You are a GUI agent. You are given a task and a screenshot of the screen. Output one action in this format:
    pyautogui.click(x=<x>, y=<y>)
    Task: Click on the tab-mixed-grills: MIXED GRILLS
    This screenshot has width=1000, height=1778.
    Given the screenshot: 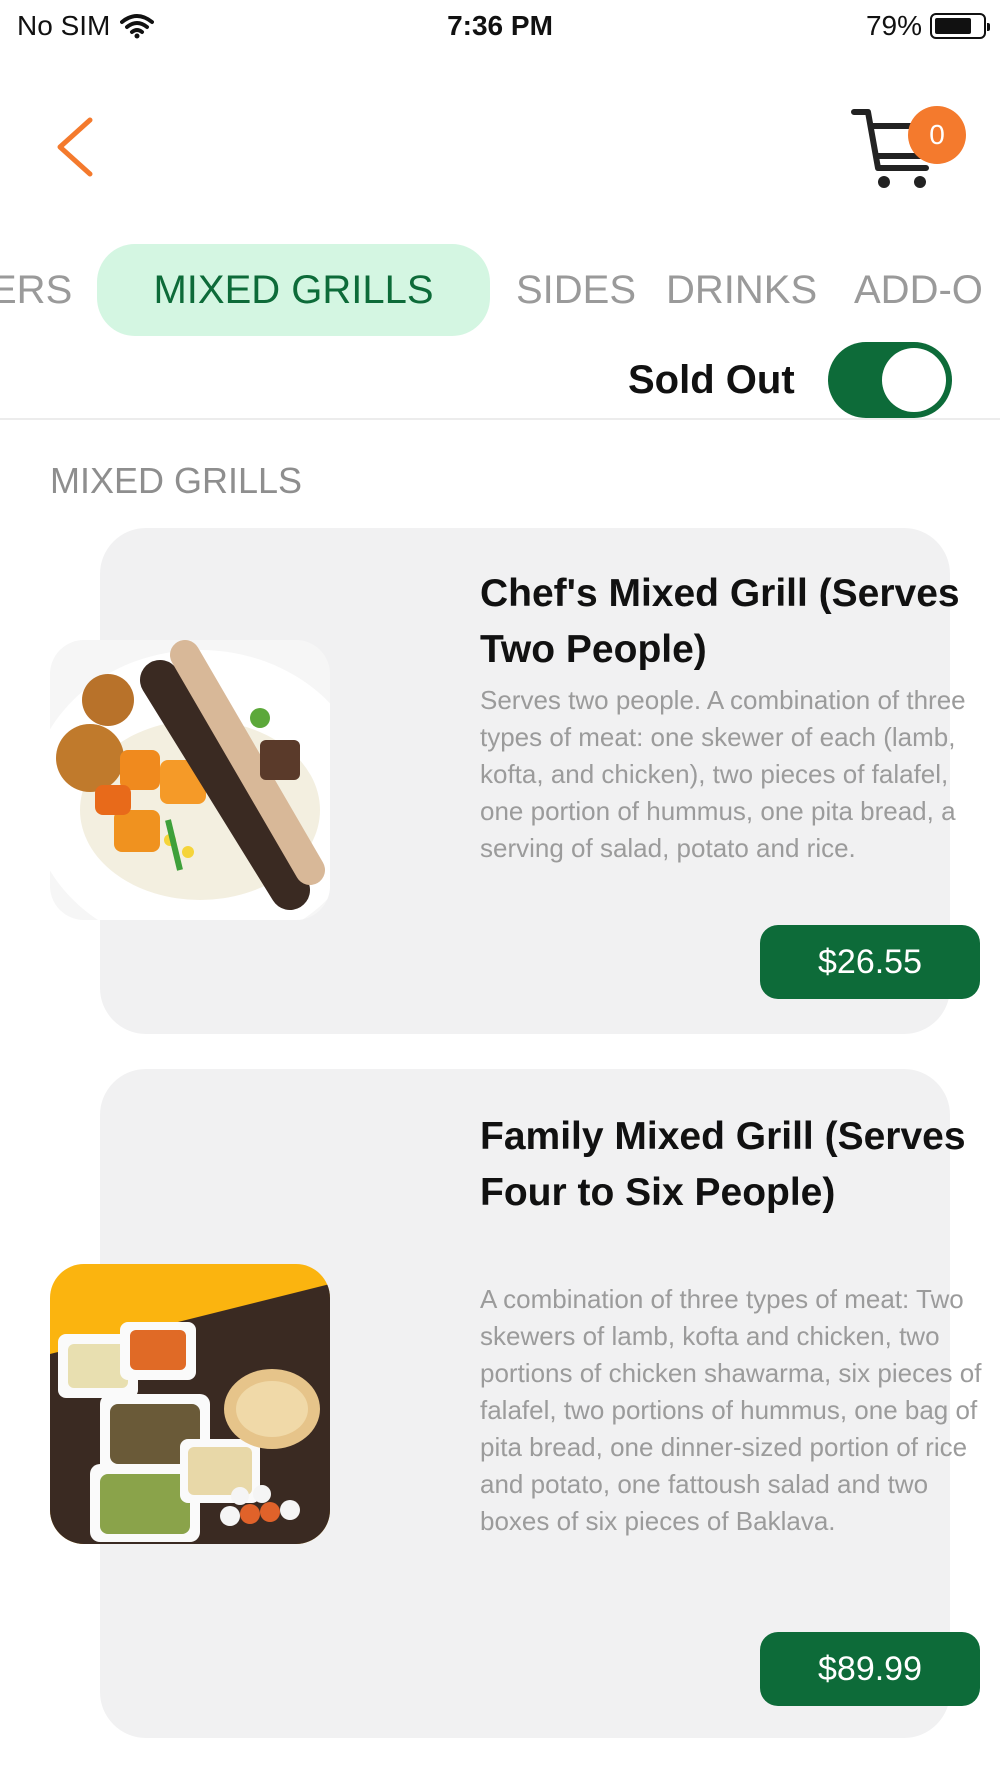 What is the action you would take?
    pyautogui.click(x=293, y=290)
    